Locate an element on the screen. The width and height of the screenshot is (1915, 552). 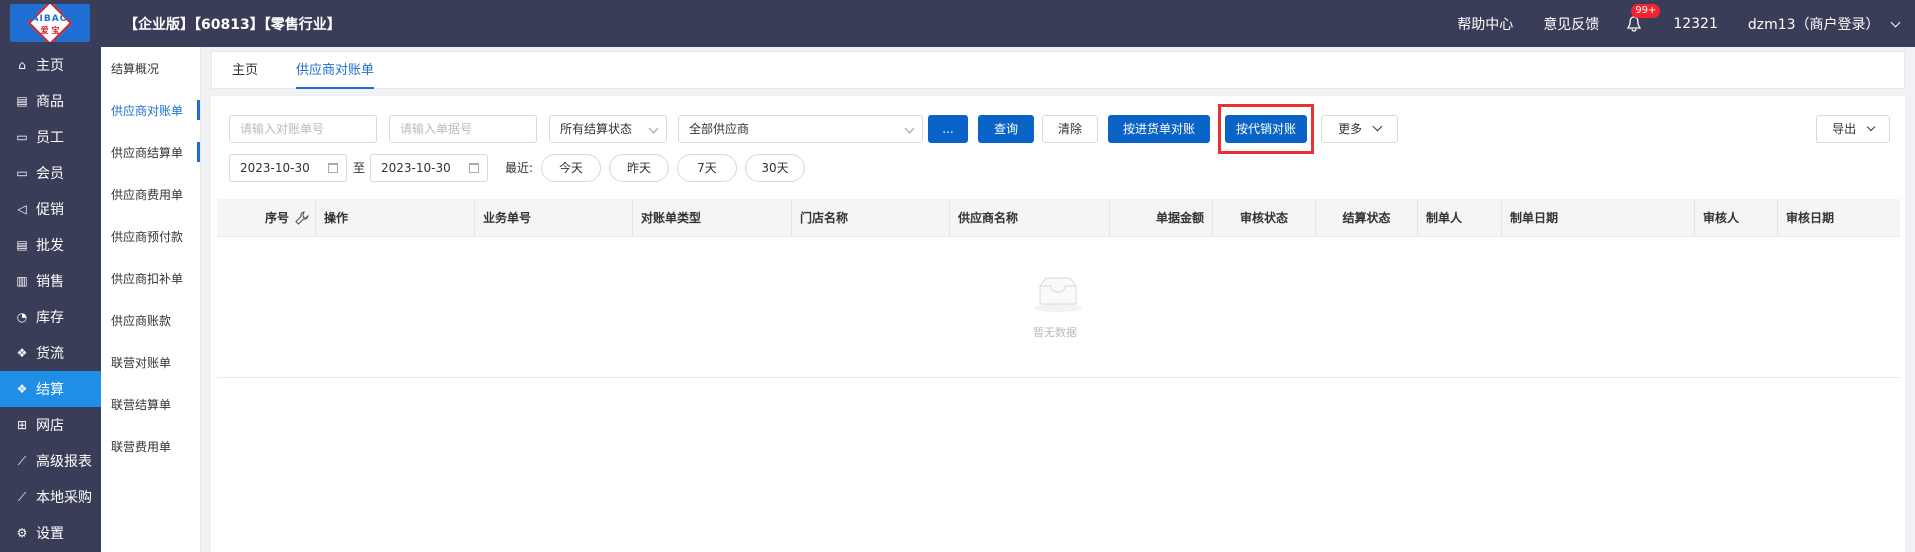
sidebar-item-label: 网店 is located at coordinates (50, 426).